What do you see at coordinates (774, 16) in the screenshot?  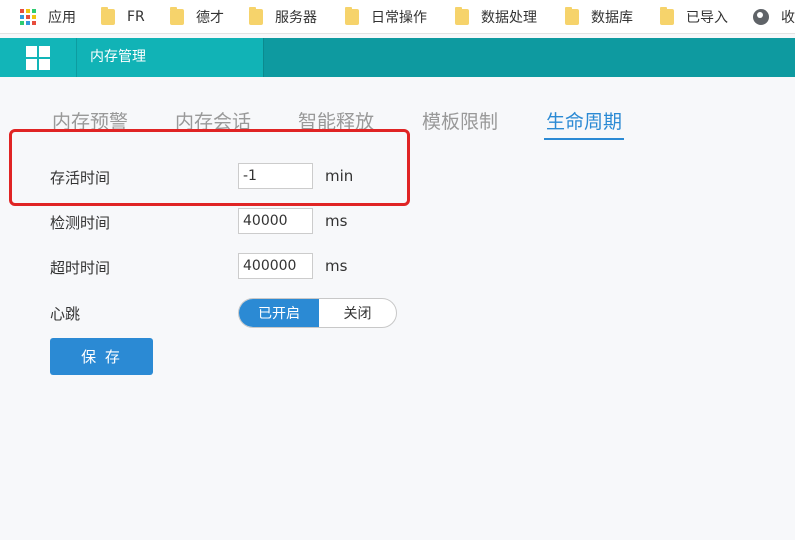 I see `bookmark-collect: 收` at bounding box center [774, 16].